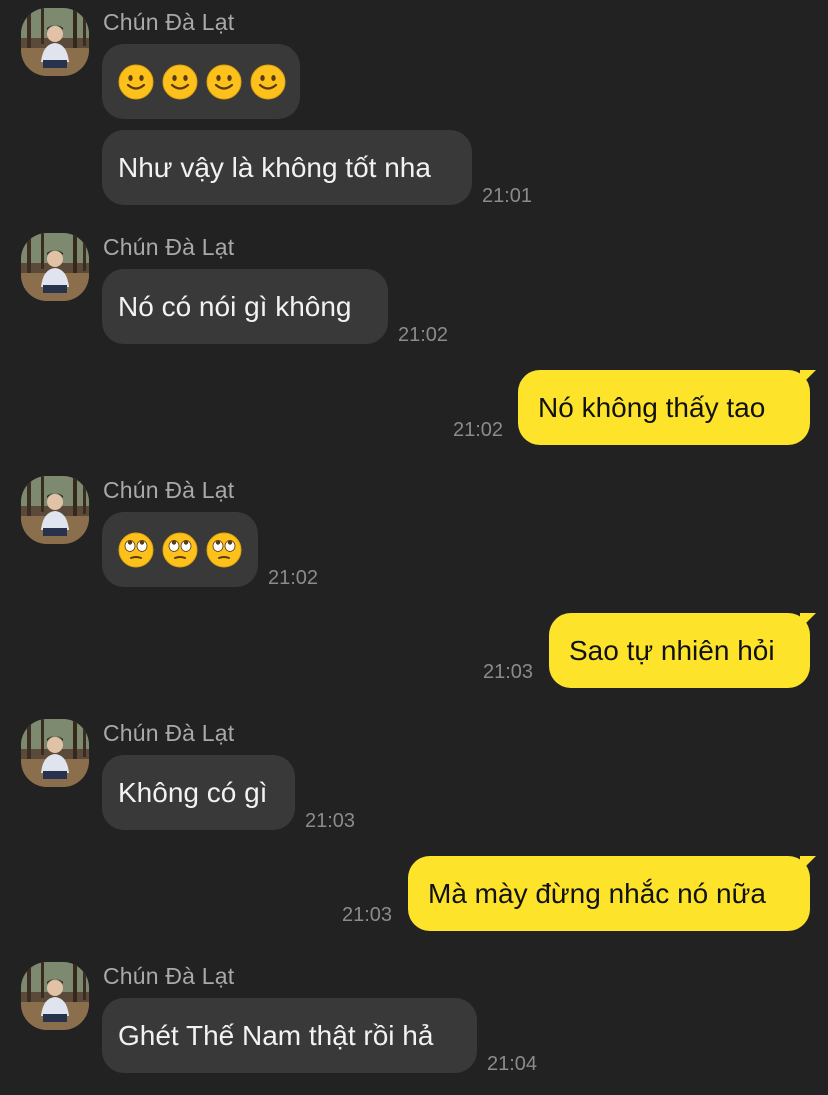  What do you see at coordinates (287, 167) in the screenshot?
I see `message-bubble-incoming: Như vậy là không tốt nha` at bounding box center [287, 167].